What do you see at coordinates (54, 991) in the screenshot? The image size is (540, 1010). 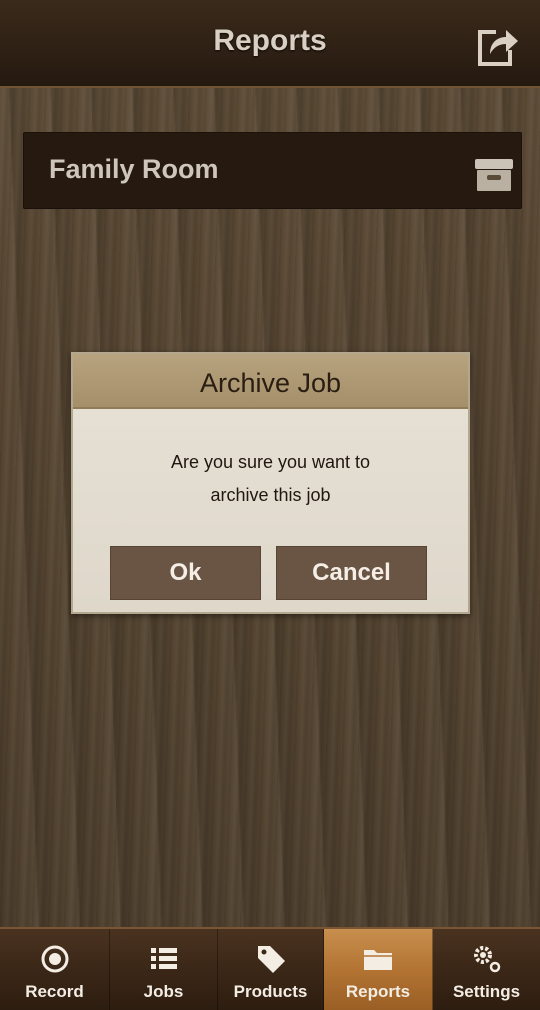 I see `tab-record-label: Record` at bounding box center [54, 991].